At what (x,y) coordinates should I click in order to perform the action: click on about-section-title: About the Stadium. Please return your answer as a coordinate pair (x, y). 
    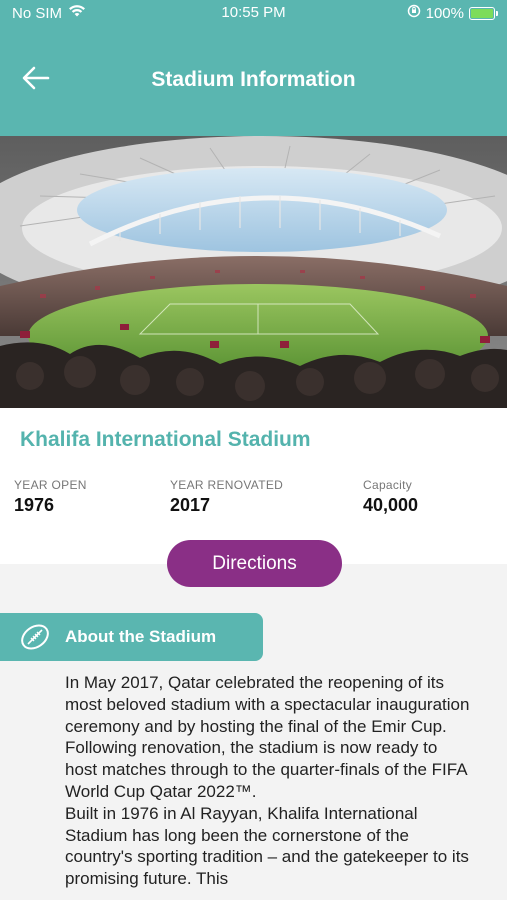
    Looking at the image, I should click on (141, 636).